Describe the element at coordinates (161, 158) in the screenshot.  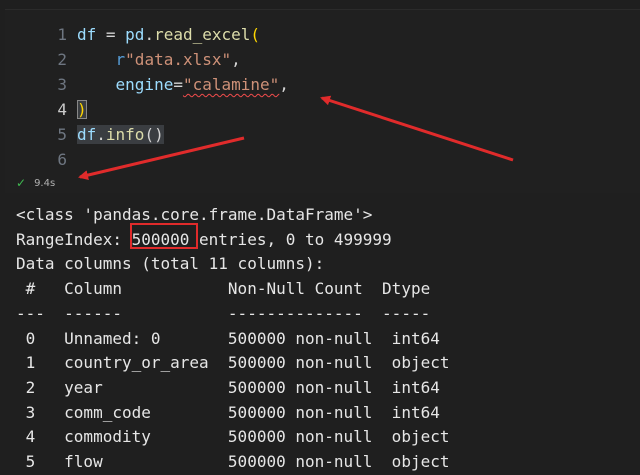
I see `arrow-to-exec-time` at that location.